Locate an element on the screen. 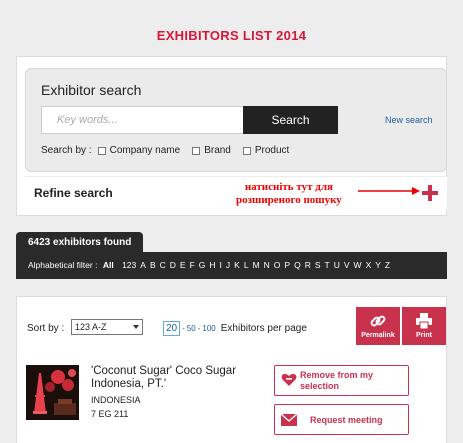 The image size is (463, 443). alpha-letter: O is located at coordinates (277, 265).